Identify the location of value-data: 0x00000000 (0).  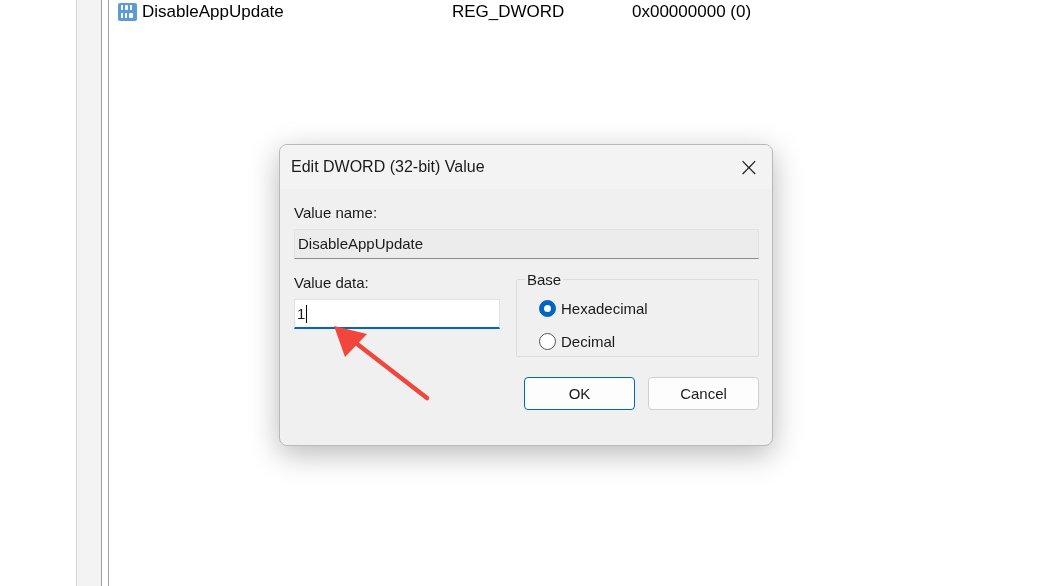
(692, 12).